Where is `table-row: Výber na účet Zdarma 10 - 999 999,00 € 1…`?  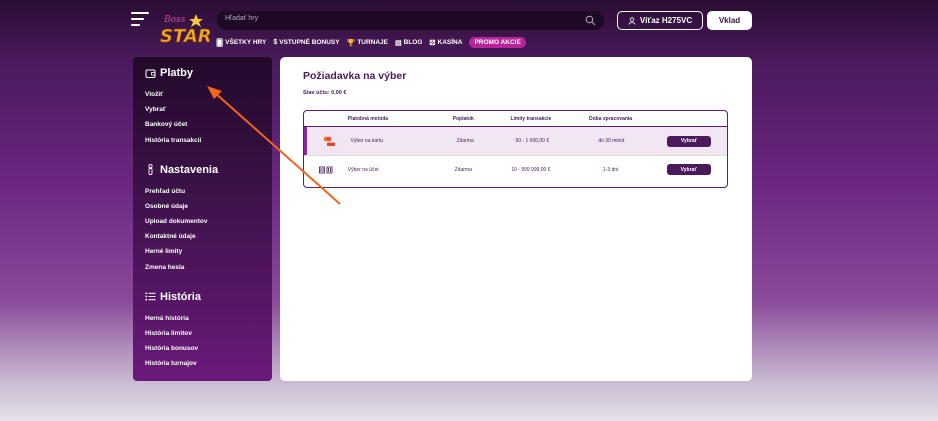
table-row: Výber na účet Zdarma 10 - 999 999,00 € 1… is located at coordinates (515, 169).